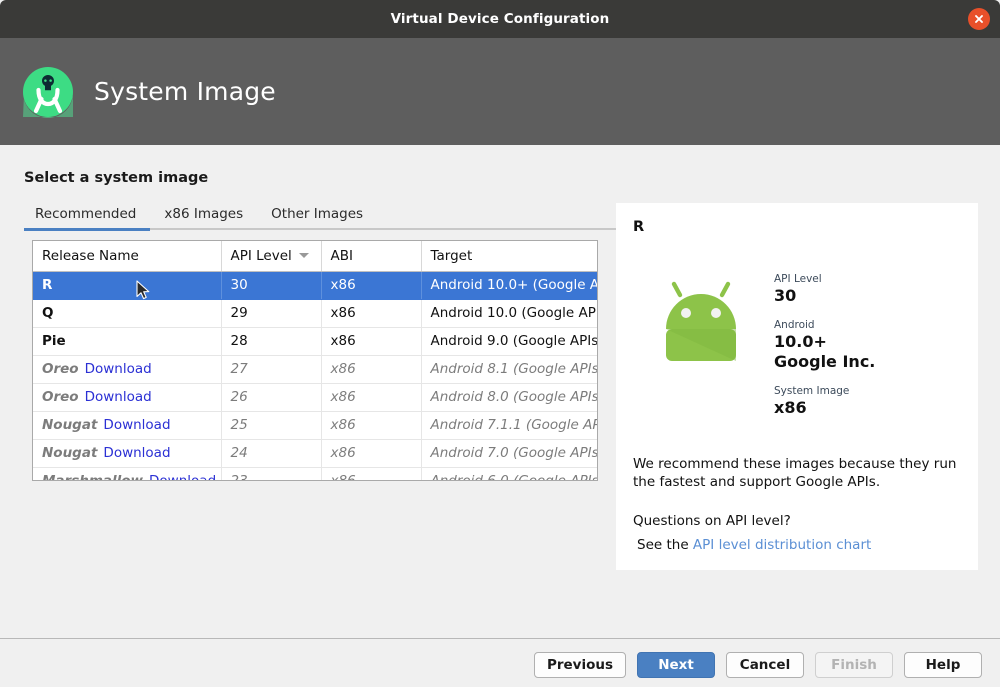 The image size is (1000, 687). What do you see at coordinates (116, 178) in the screenshot?
I see `section-heading: Select a system image` at bounding box center [116, 178].